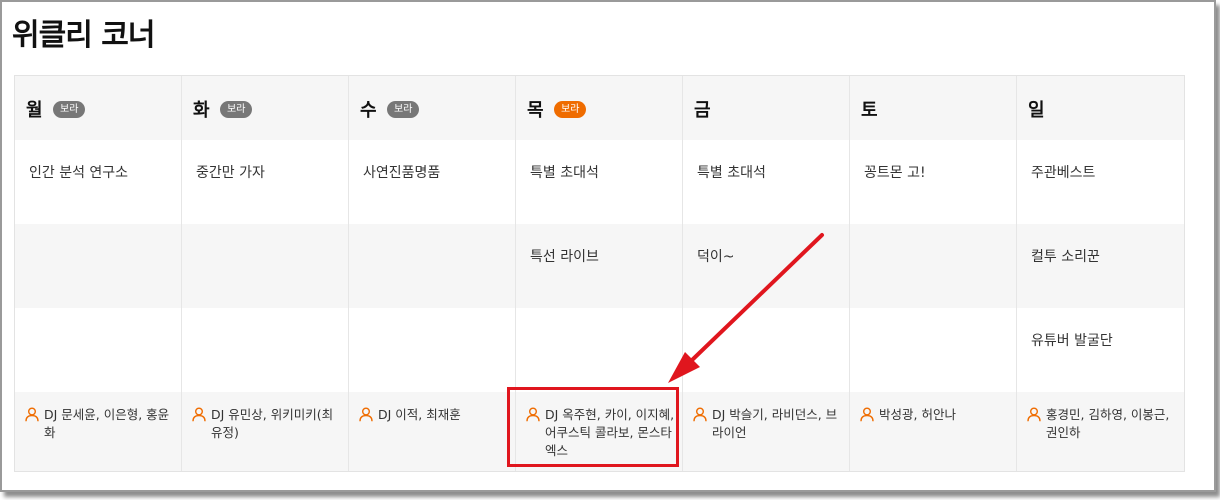  I want to click on day-name: 일, so click(1036, 110).